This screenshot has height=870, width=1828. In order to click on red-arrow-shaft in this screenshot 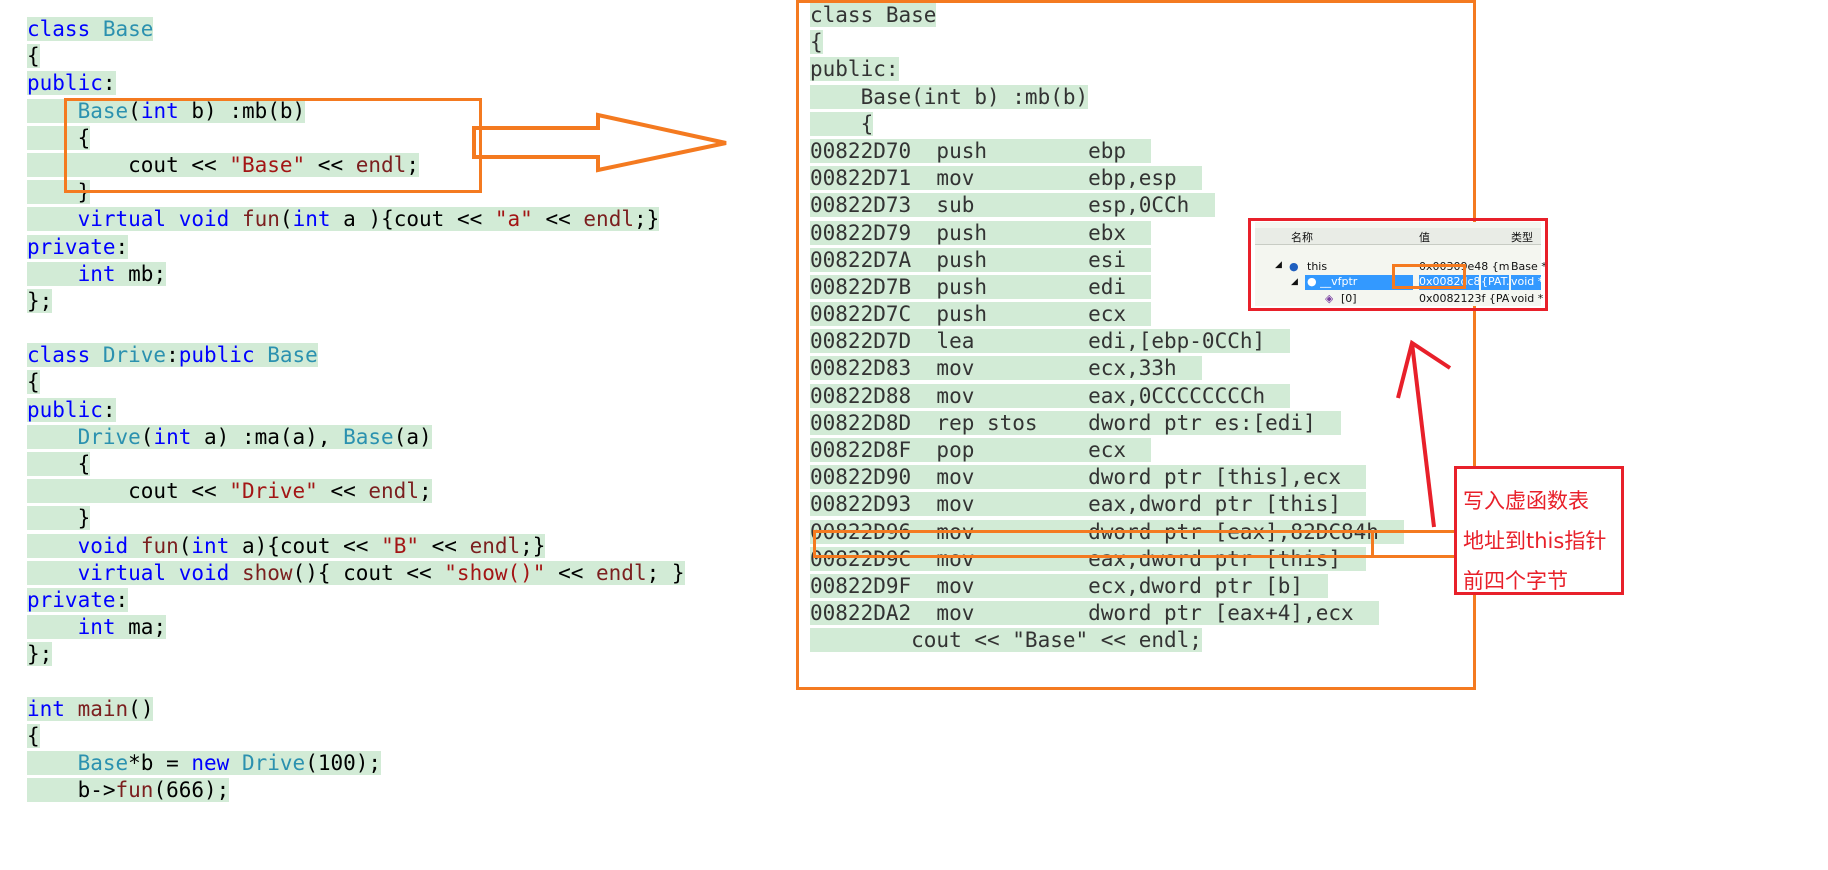, I will do `click(1423, 435)`.